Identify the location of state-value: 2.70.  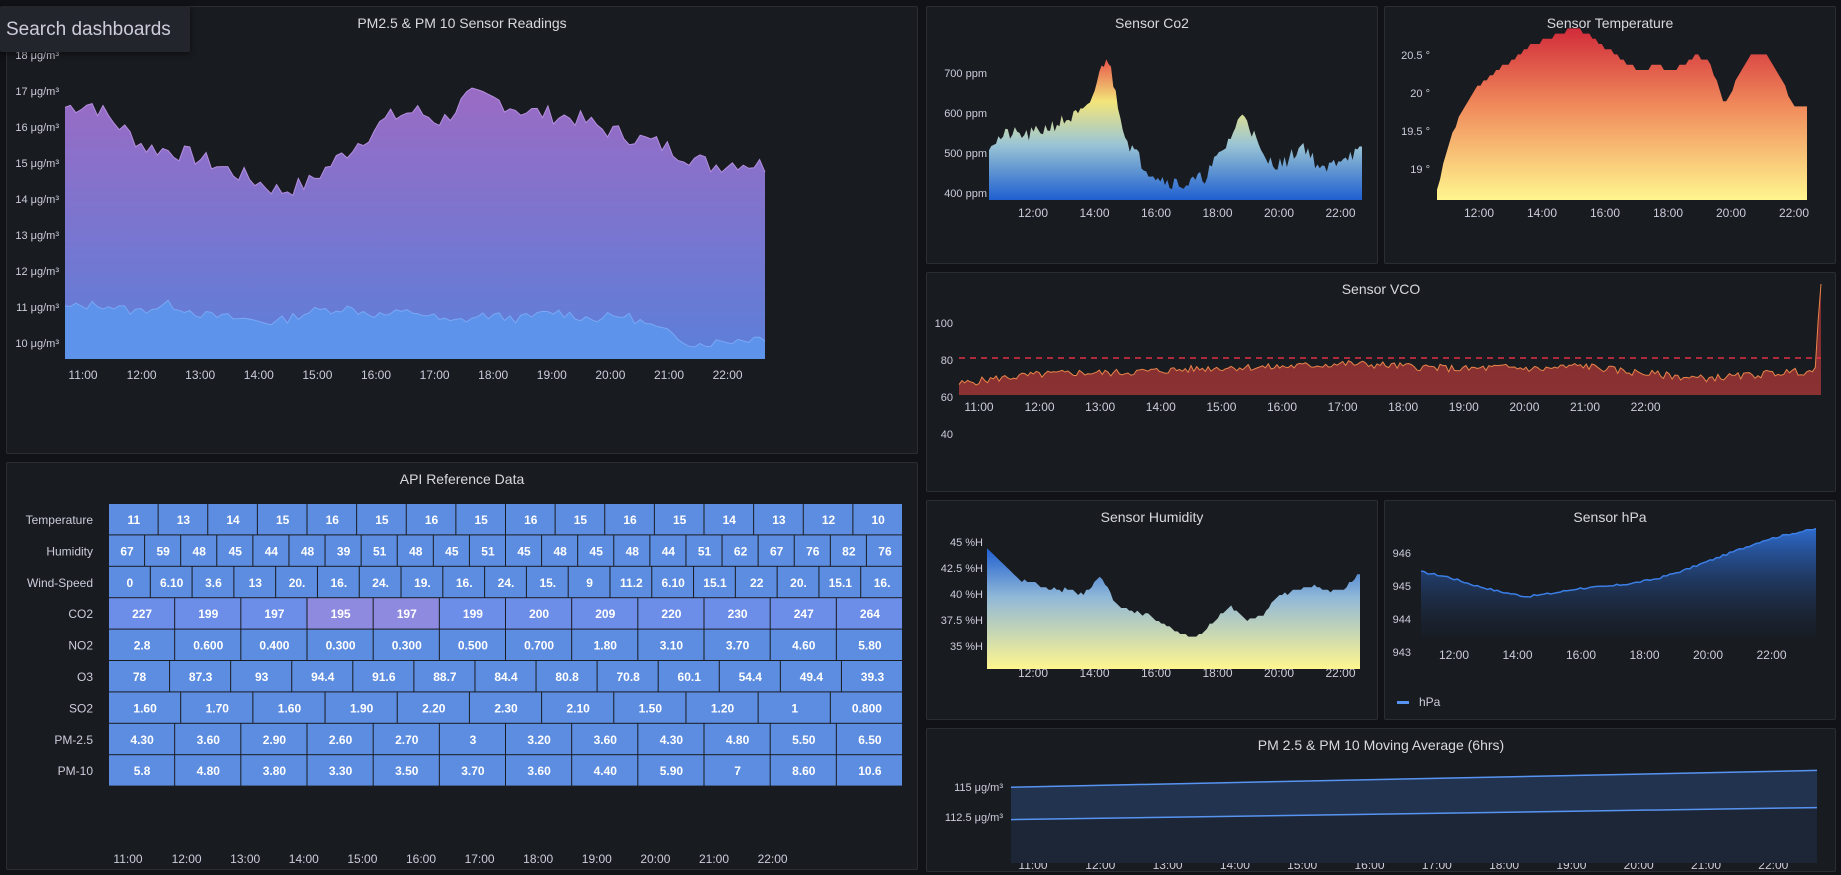
(407, 740).